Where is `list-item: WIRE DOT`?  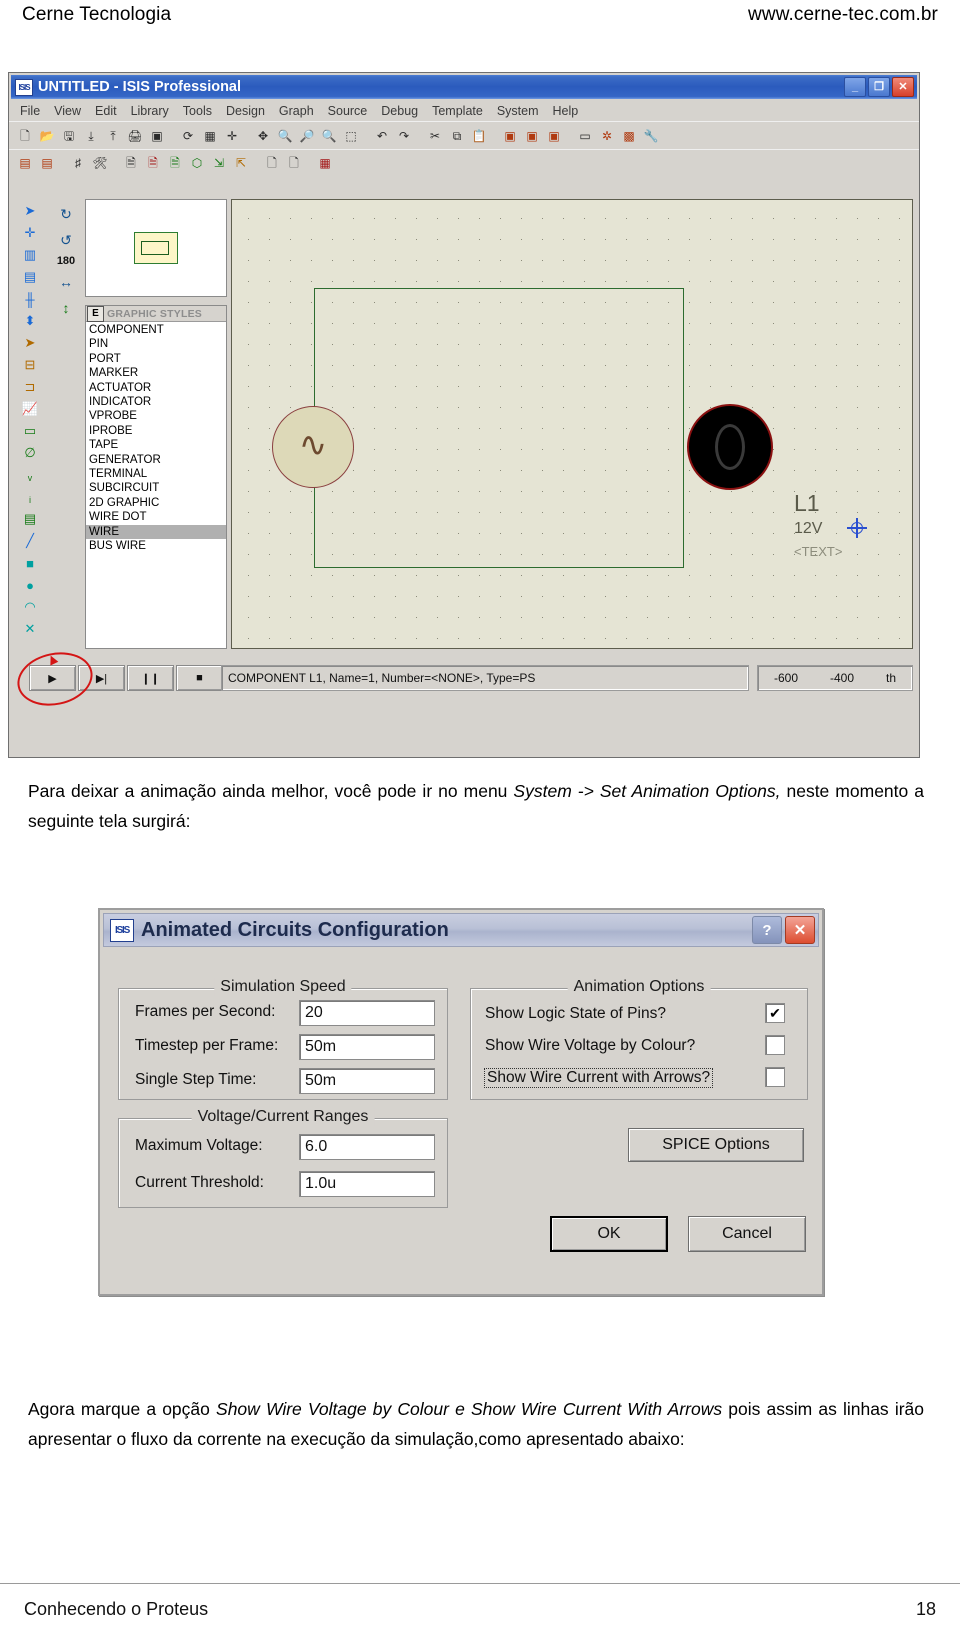 list-item: WIRE DOT is located at coordinates (156, 517).